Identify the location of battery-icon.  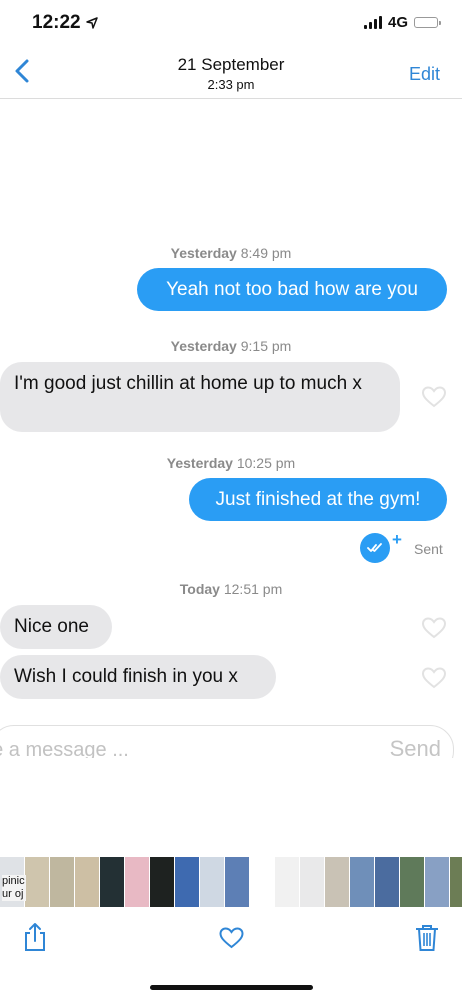
(427, 22).